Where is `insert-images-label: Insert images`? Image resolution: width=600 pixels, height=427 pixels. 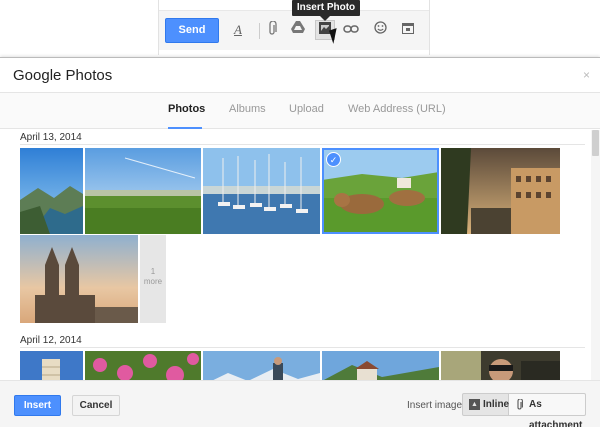 insert-images-label: Insert images is located at coordinates (437, 405).